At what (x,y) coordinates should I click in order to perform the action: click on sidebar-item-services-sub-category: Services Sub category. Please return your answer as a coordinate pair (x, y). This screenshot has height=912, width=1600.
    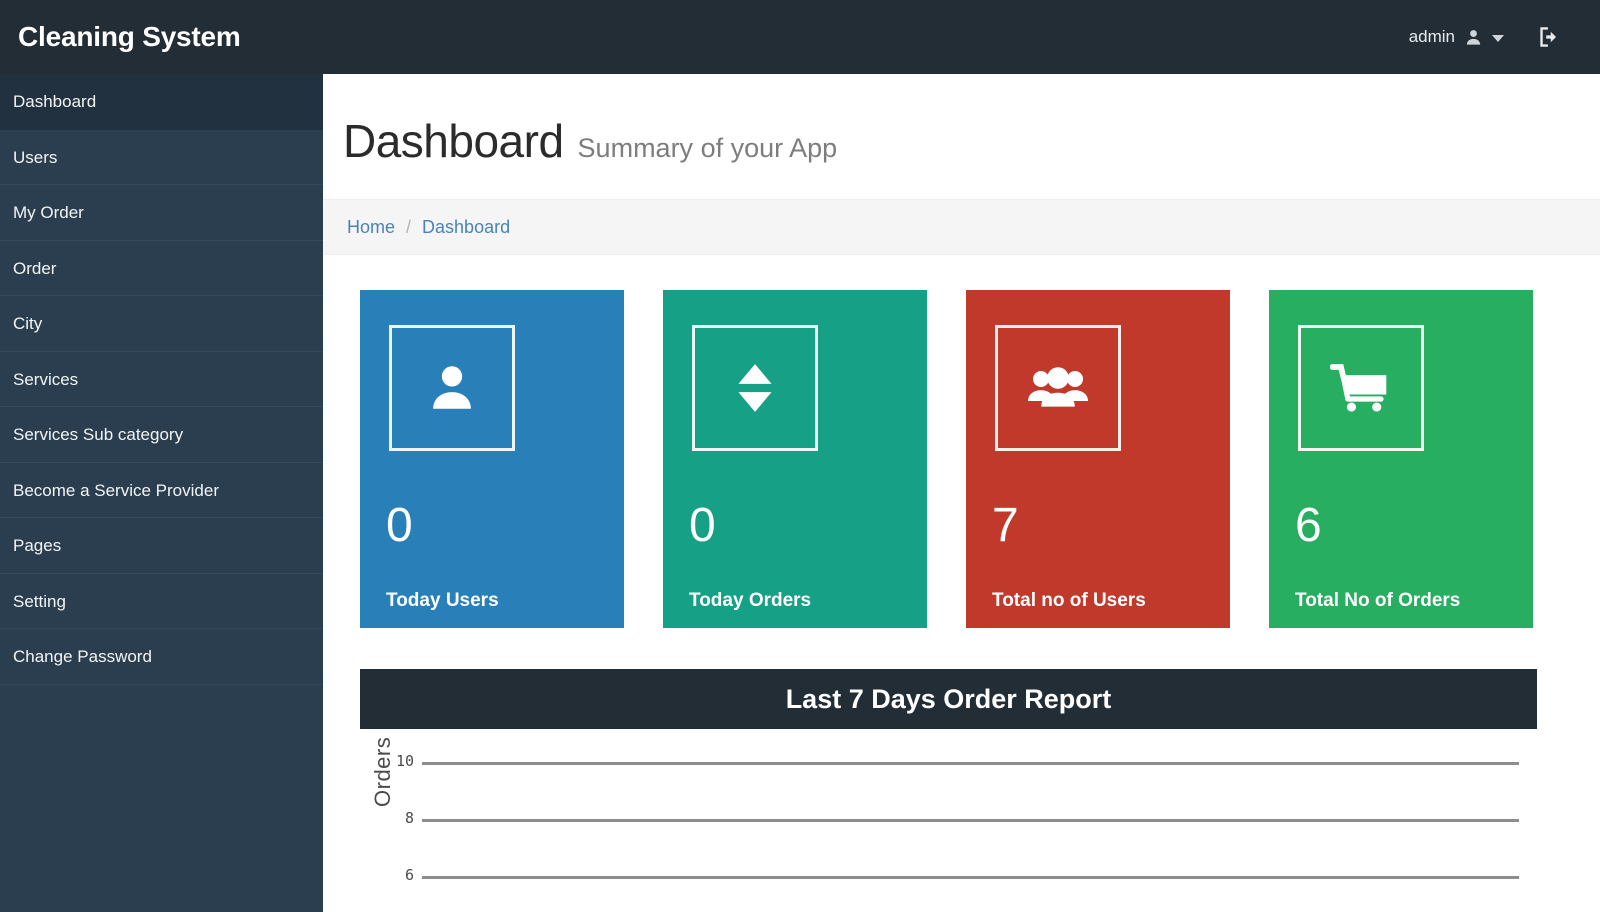
    Looking at the image, I should click on (161, 435).